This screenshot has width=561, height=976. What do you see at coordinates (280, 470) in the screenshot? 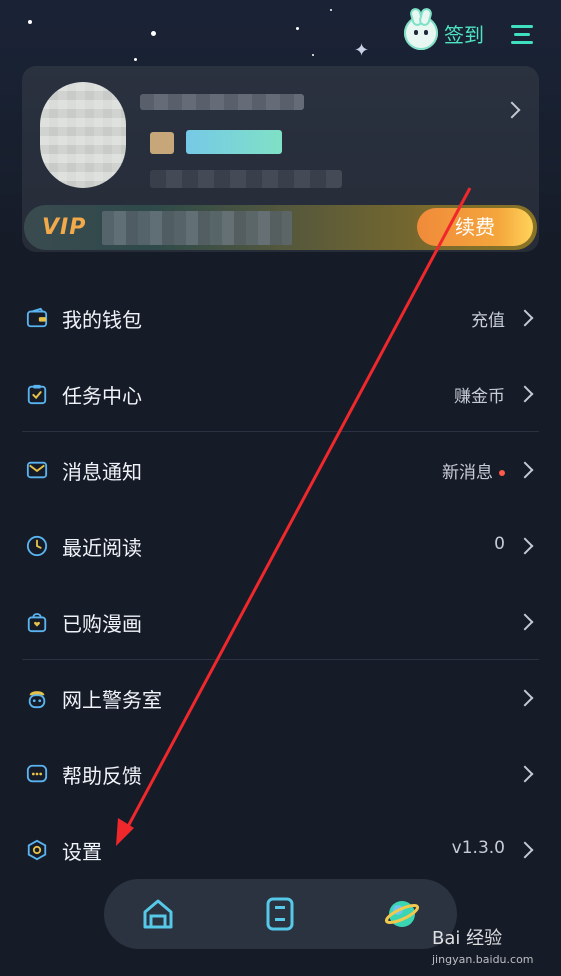
I see `menu-item-messages: 消息通知 新消息` at bounding box center [280, 470].